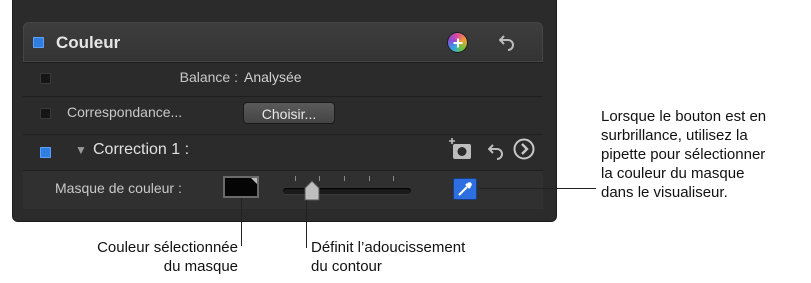  What do you see at coordinates (81, 150) in the screenshot?
I see `disclosure-triangle-icon: ▼` at bounding box center [81, 150].